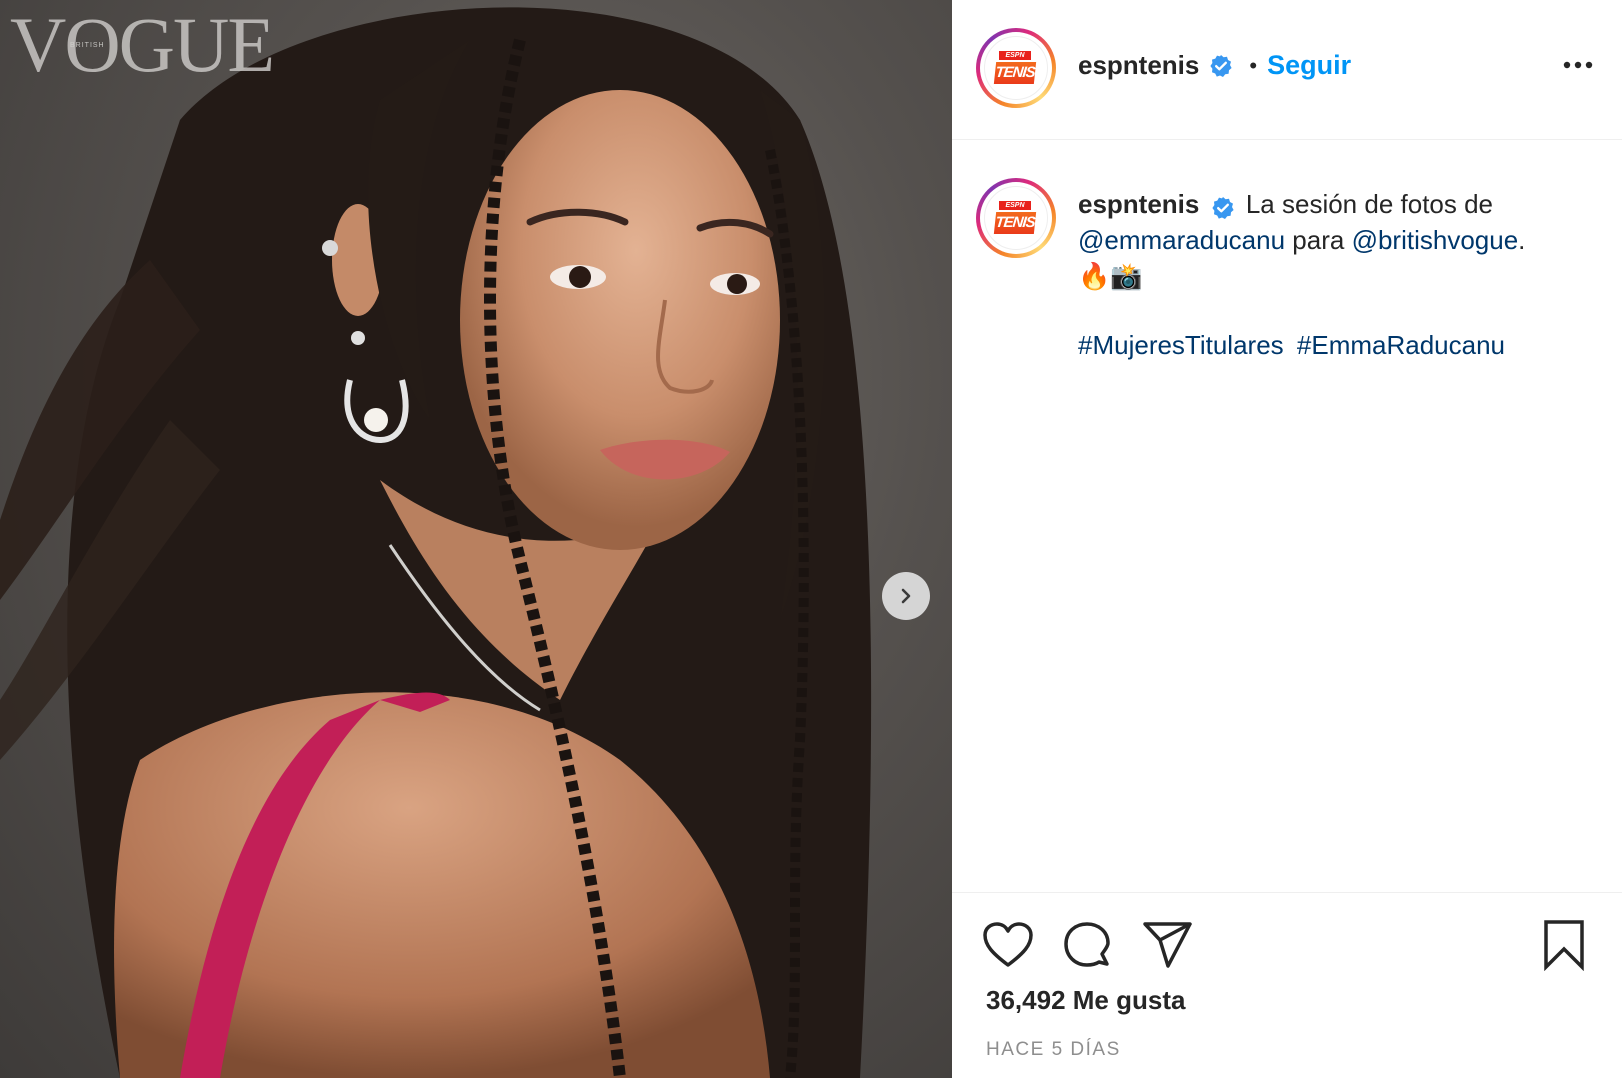  I want to click on chevron-right-icon, so click(906, 596).